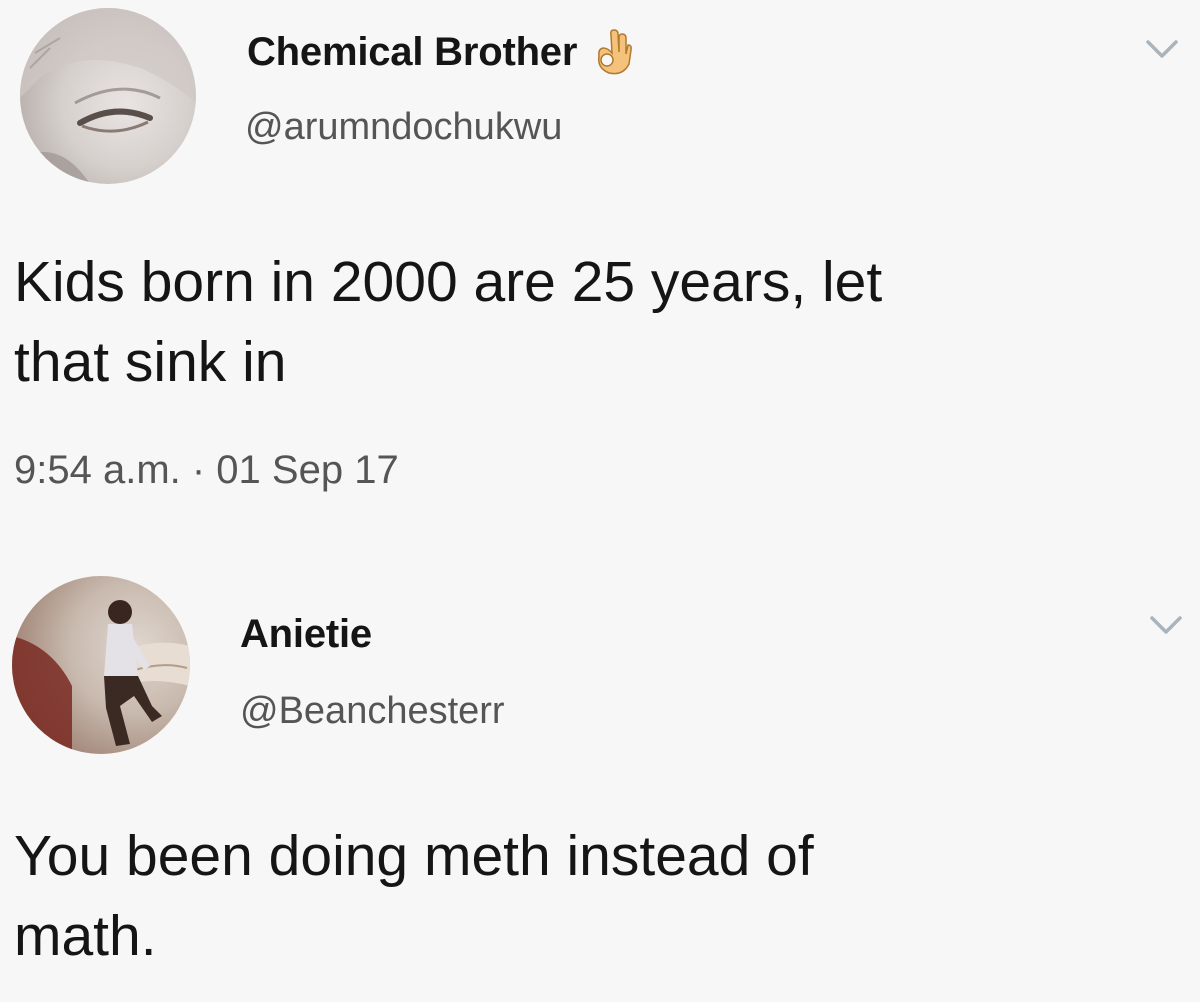 Image resolution: width=1200 pixels, height=1002 pixels. Describe the element at coordinates (206, 470) in the screenshot. I see `timestamp: 9:54 a.m. · 01 Sep 17` at that location.